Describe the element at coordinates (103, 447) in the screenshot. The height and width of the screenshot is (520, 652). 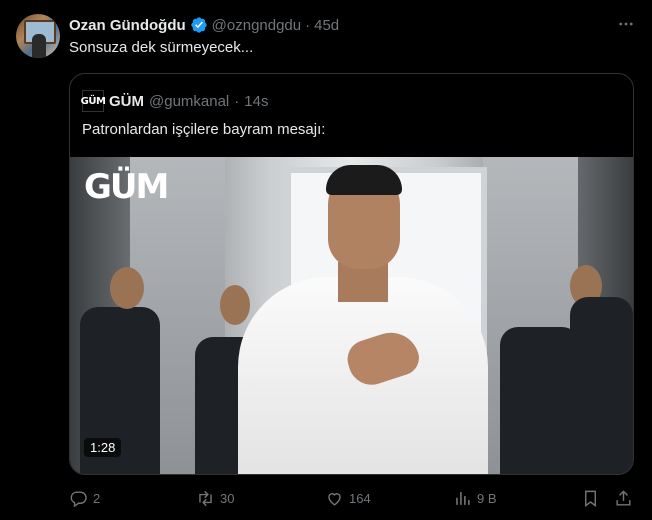
I see `video-duration: 1:28` at that location.